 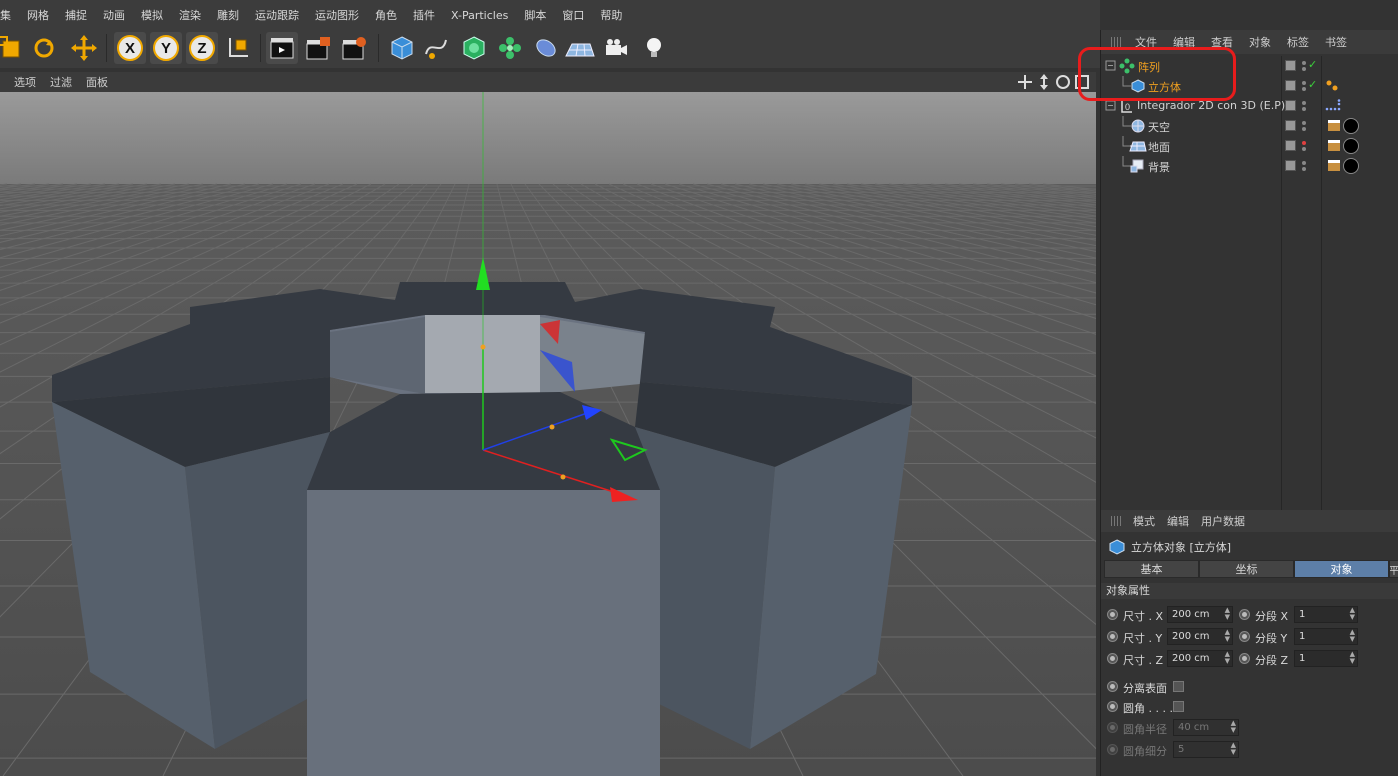 I want to click on am-menu-edit: 编辑, so click(x=1178, y=521).